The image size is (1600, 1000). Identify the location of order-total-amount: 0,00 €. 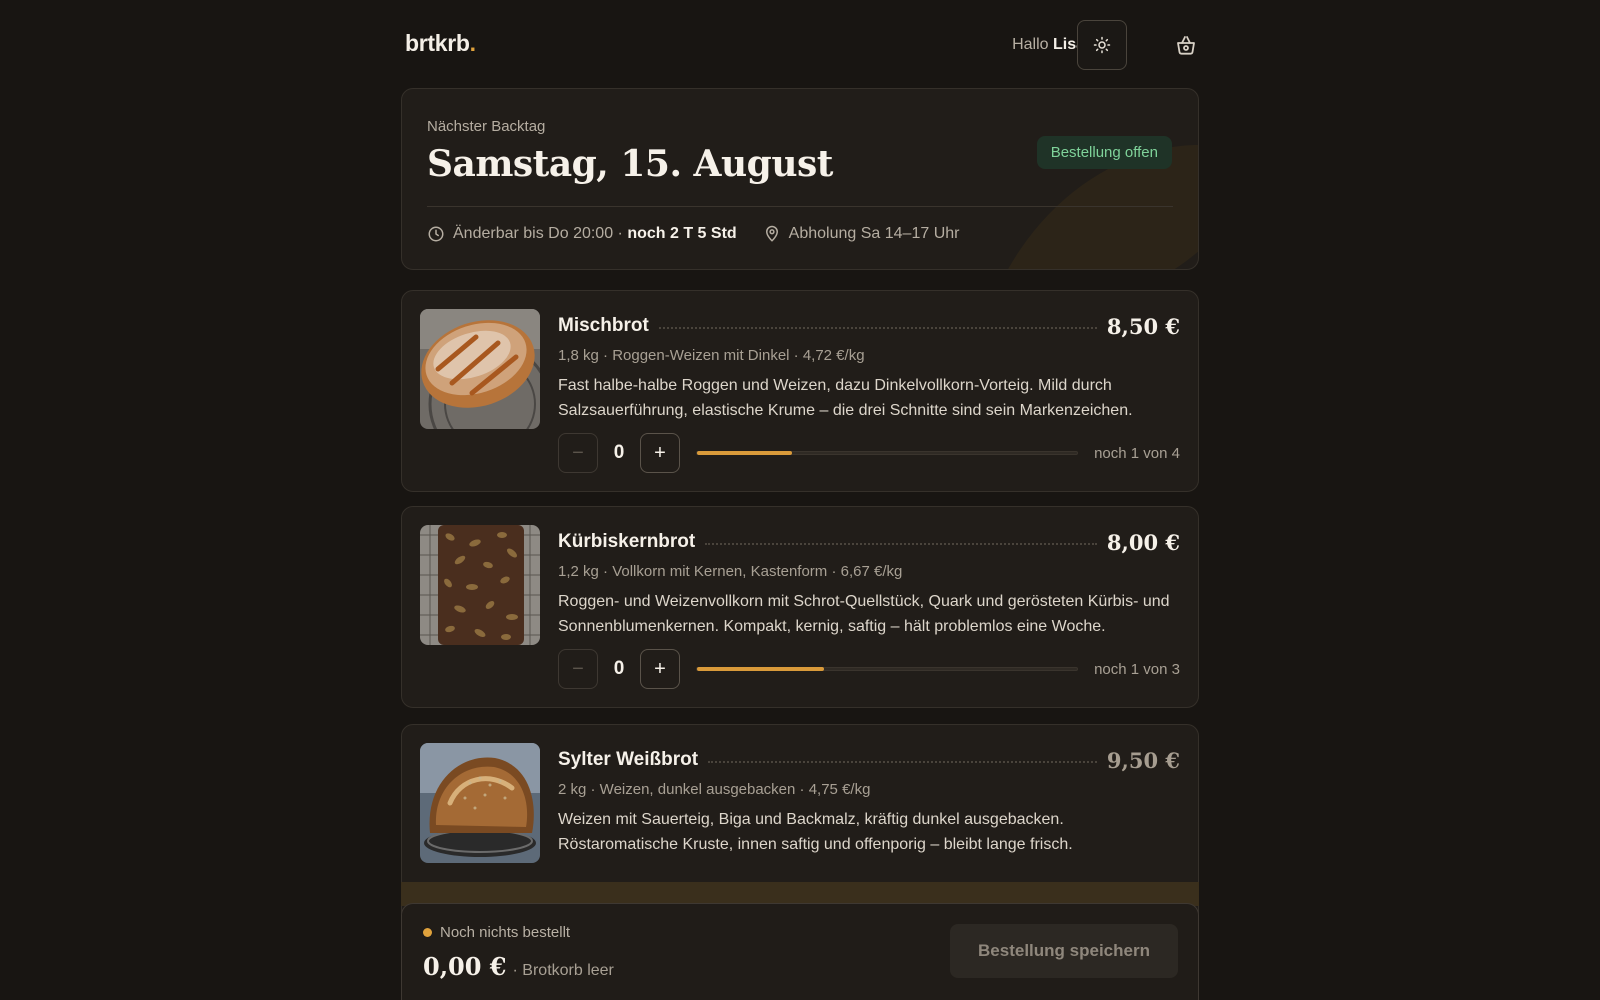
(465, 966).